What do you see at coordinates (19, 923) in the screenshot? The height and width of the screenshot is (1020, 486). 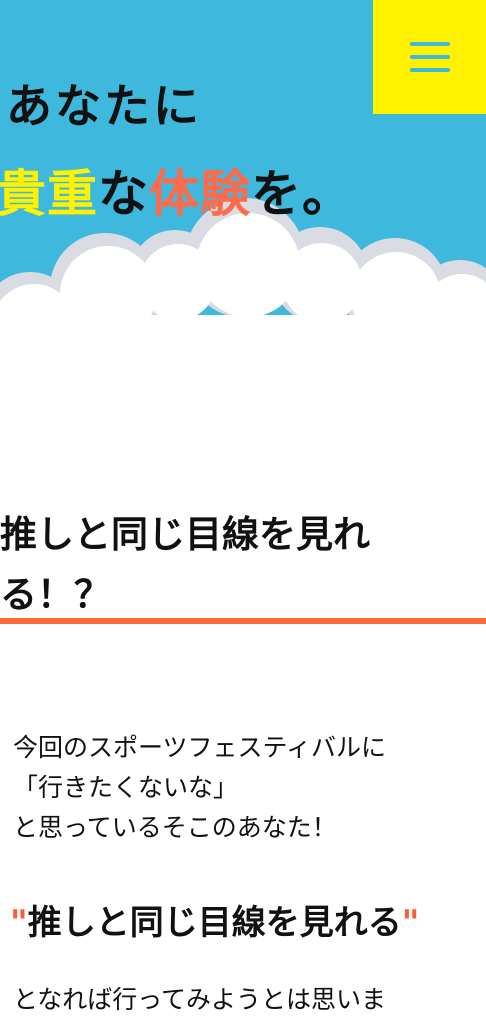 I see `quote-open-mark: "` at bounding box center [19, 923].